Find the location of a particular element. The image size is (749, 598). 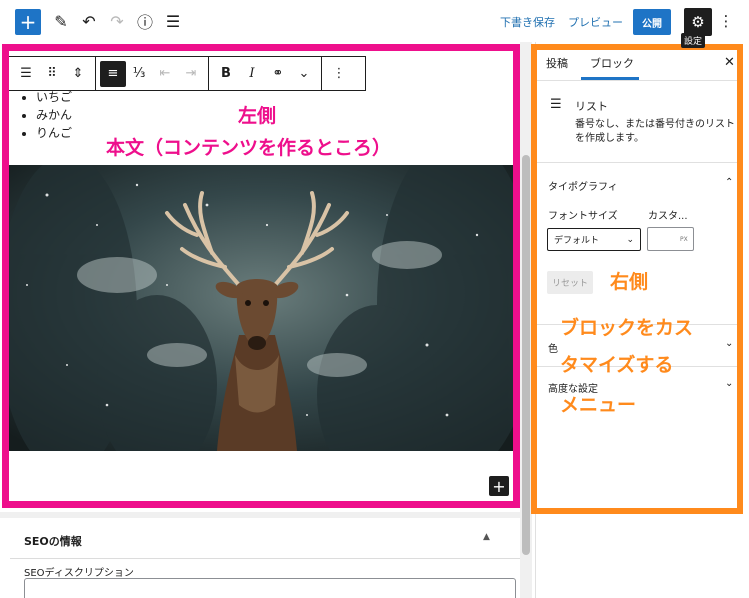

block-card-title: リスト is located at coordinates (591, 106).